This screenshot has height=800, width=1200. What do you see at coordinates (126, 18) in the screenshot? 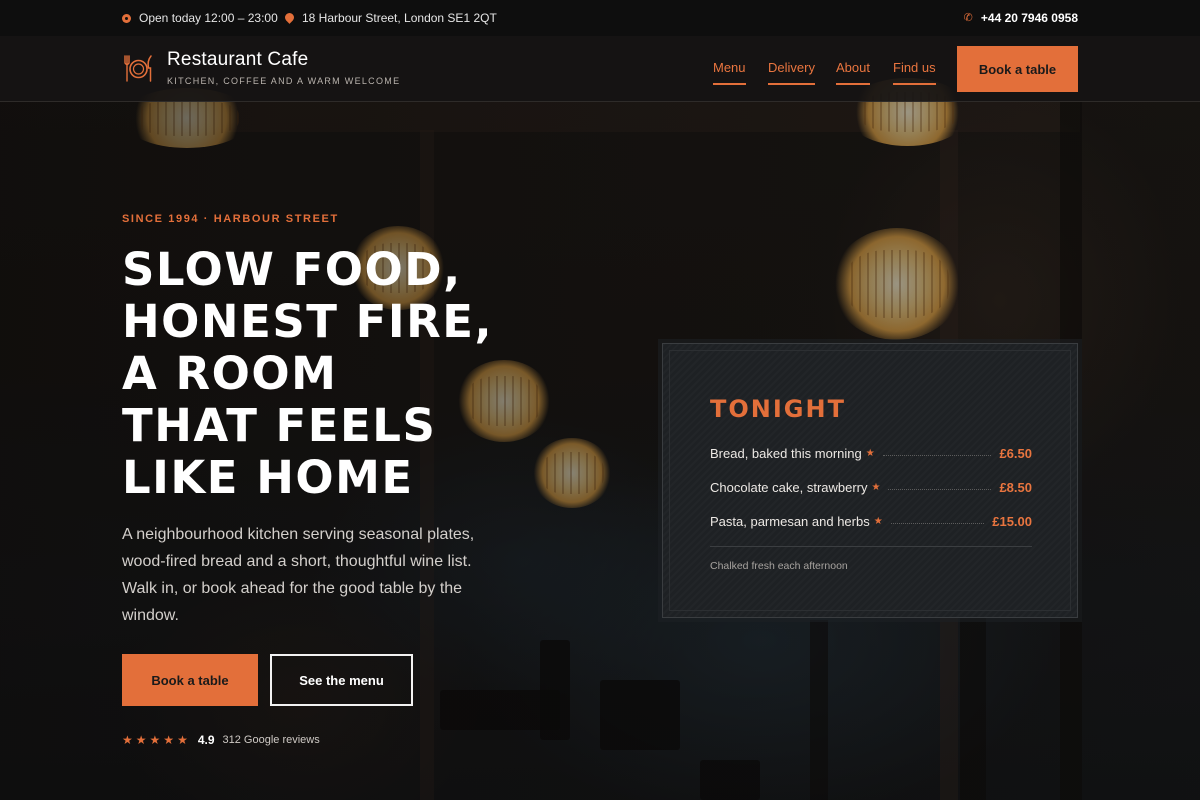
I see `clock-icon` at bounding box center [126, 18].